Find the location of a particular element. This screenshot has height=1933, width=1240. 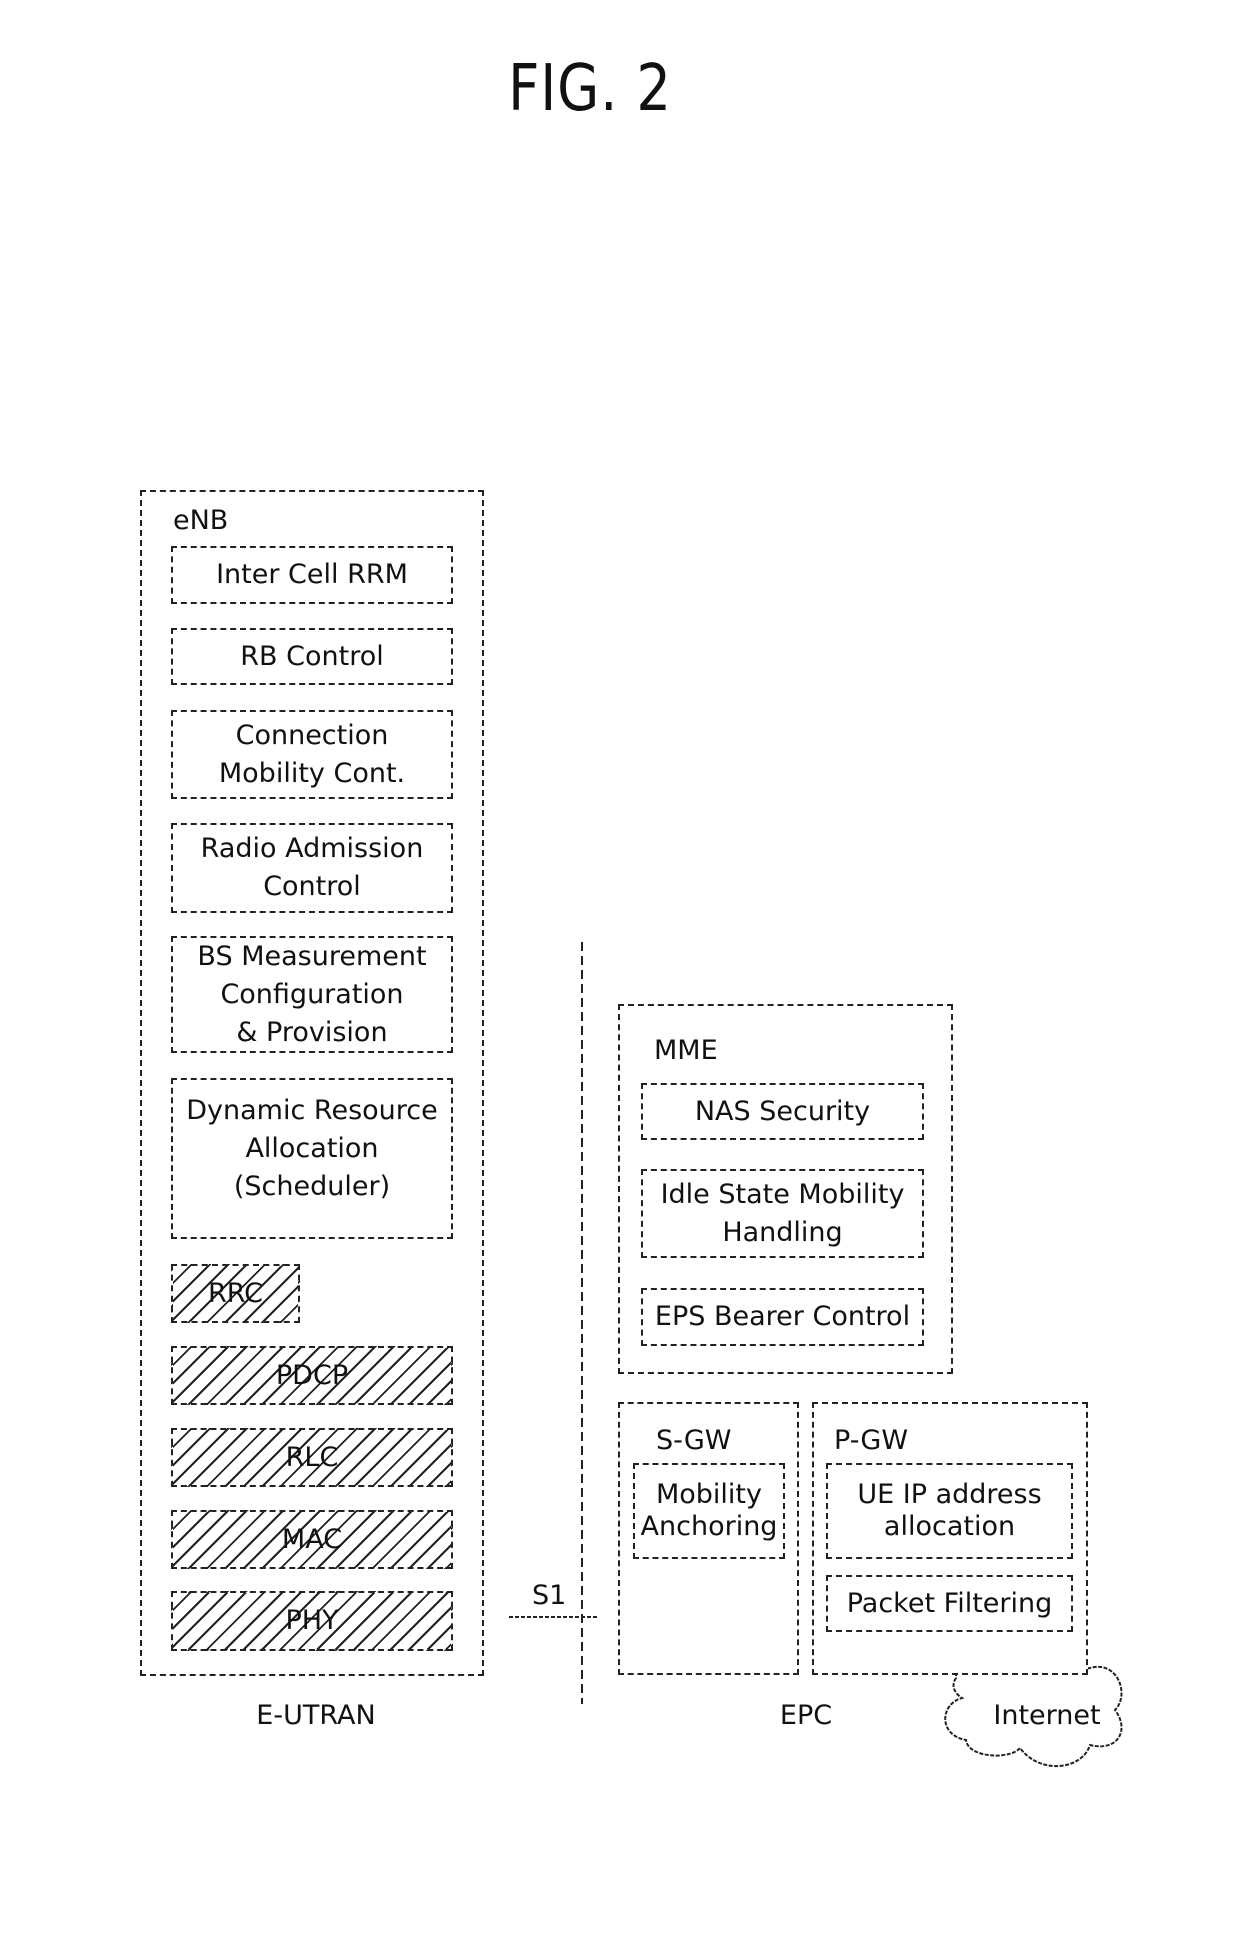

mme-label: MME is located at coordinates (686, 1050).